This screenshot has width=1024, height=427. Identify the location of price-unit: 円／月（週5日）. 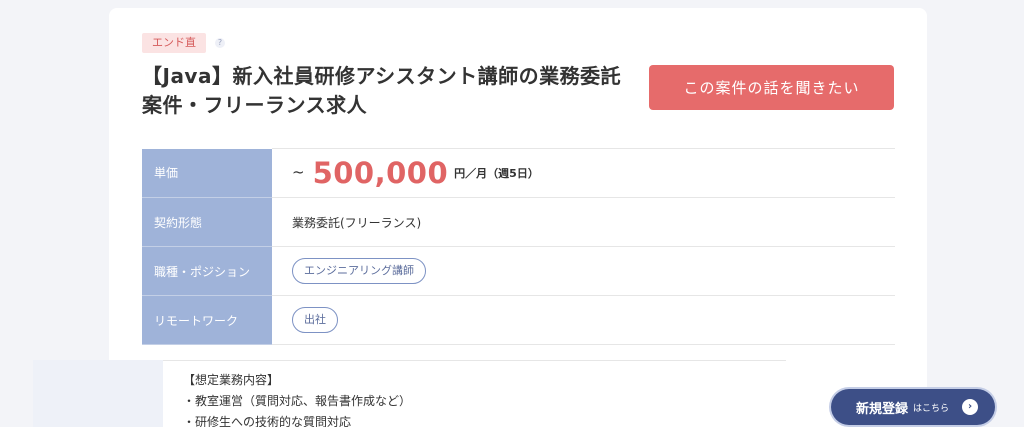
(496, 173).